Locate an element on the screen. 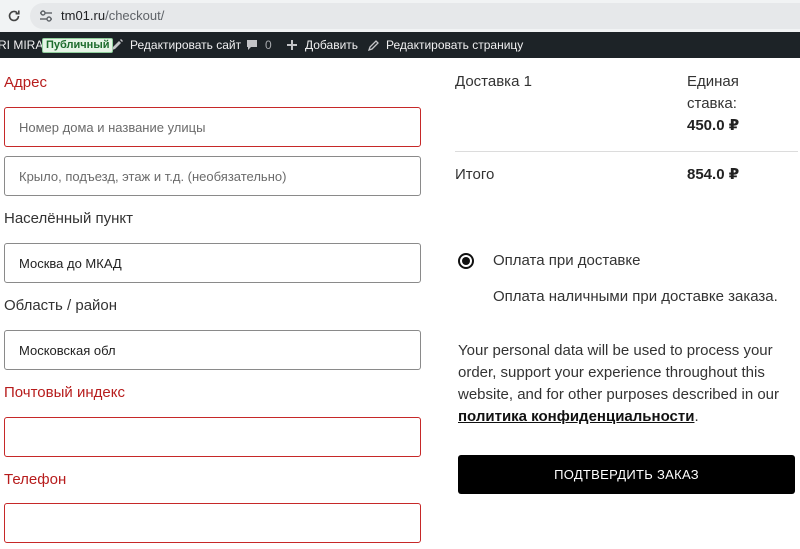 The height and width of the screenshot is (549, 800). url-text: tm01.ru/checkout/ is located at coordinates (112, 16).